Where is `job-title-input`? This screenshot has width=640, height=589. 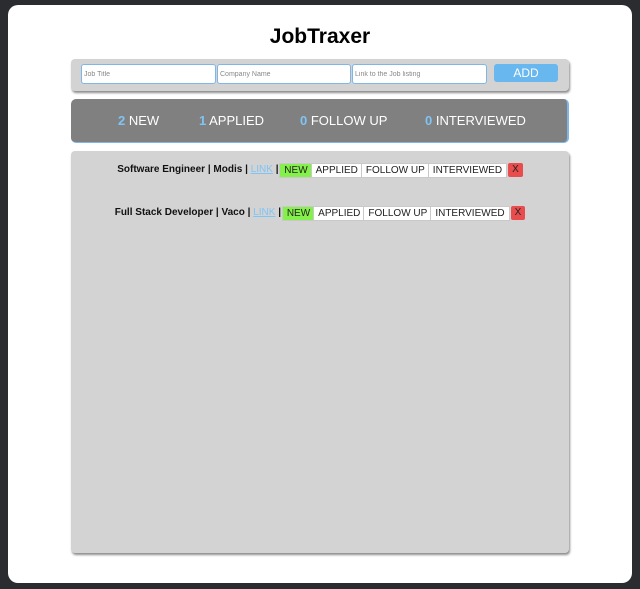 job-title-input is located at coordinates (148, 74).